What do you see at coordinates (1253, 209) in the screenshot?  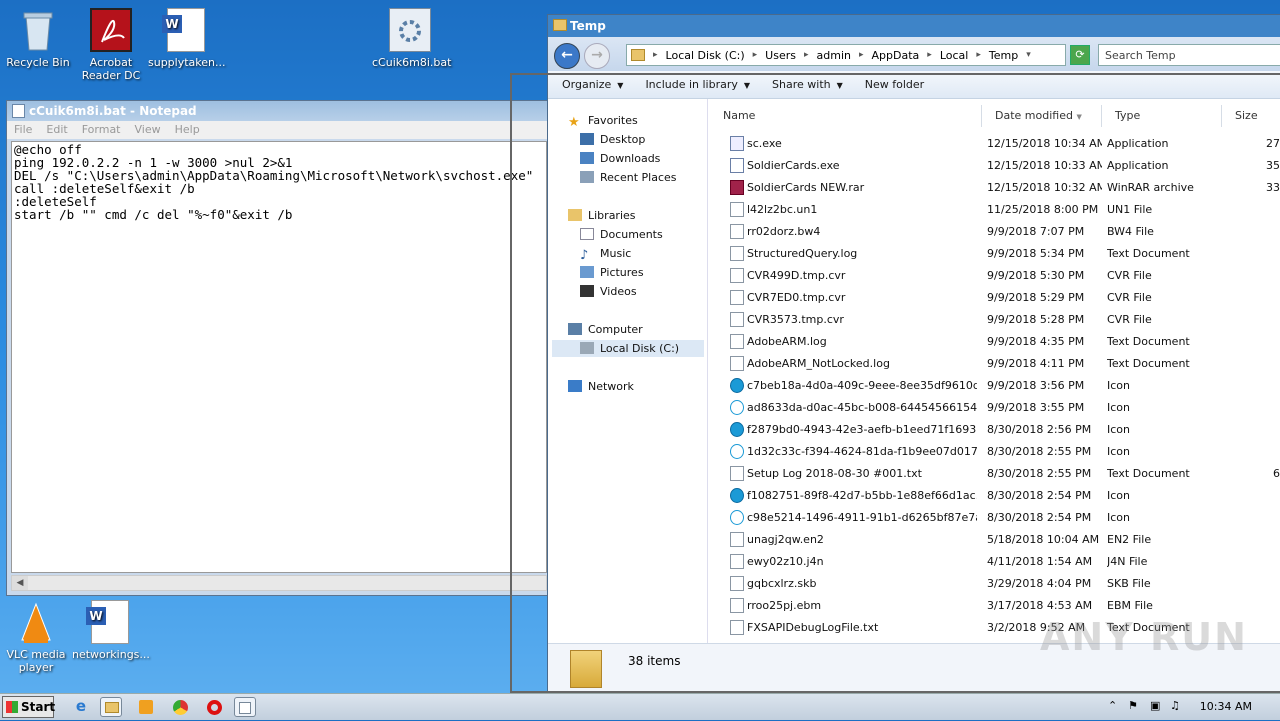 I see `file-size: 1` at bounding box center [1253, 209].